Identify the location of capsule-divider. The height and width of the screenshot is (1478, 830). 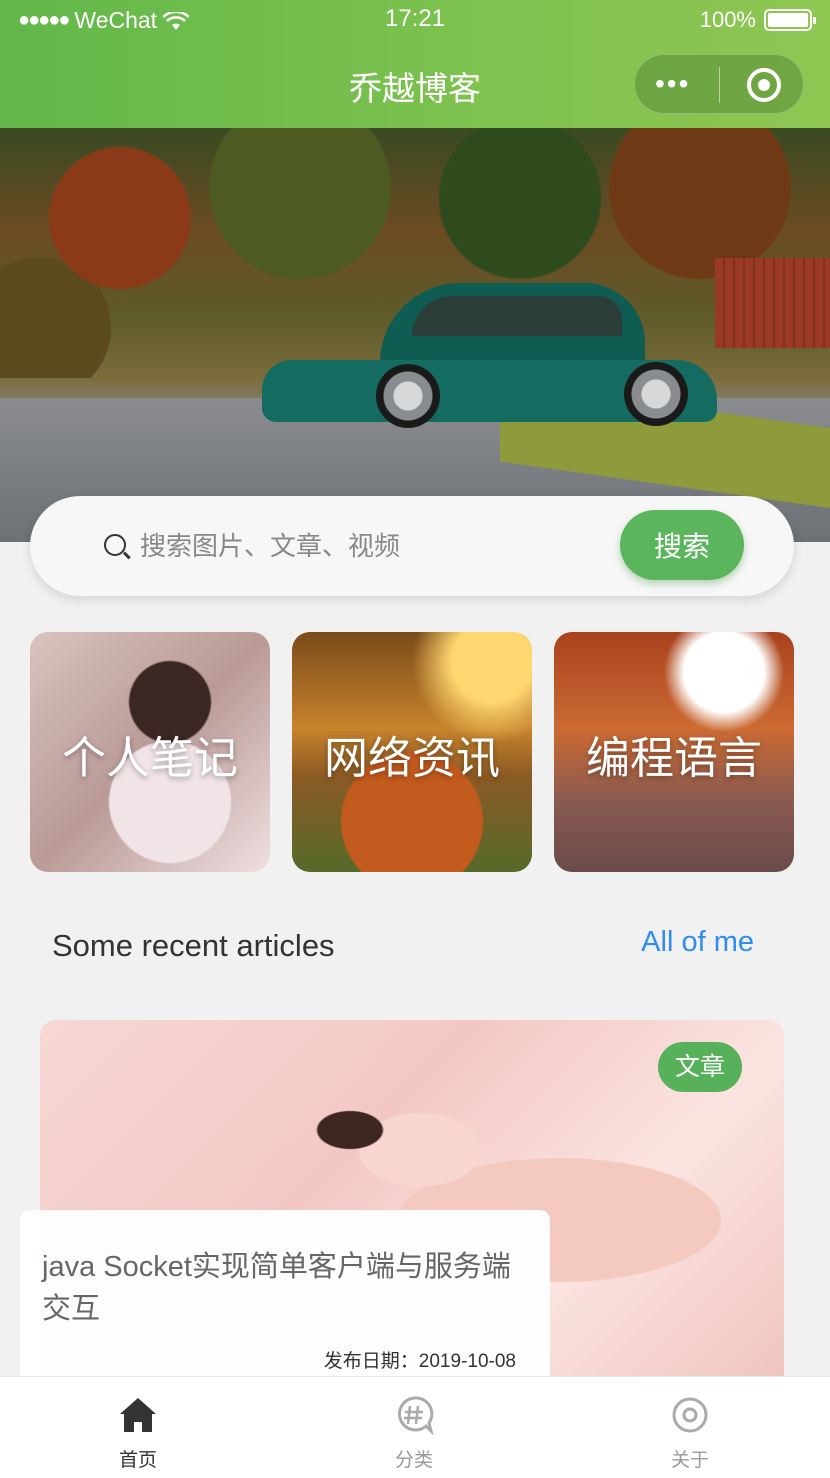
(719, 85).